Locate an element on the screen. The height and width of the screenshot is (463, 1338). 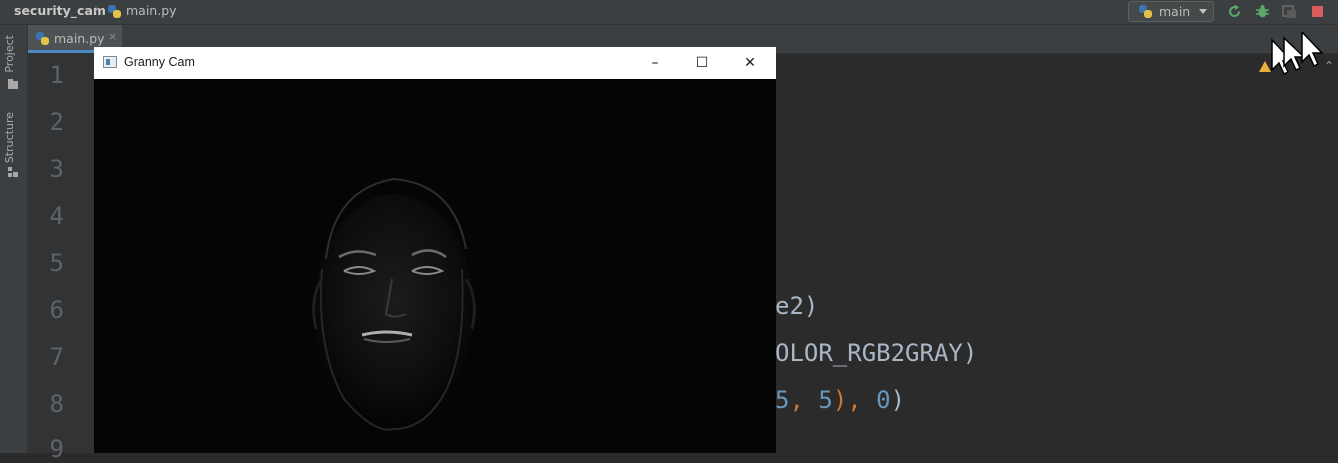
line-number: 9 is located at coordinates (56, 449).